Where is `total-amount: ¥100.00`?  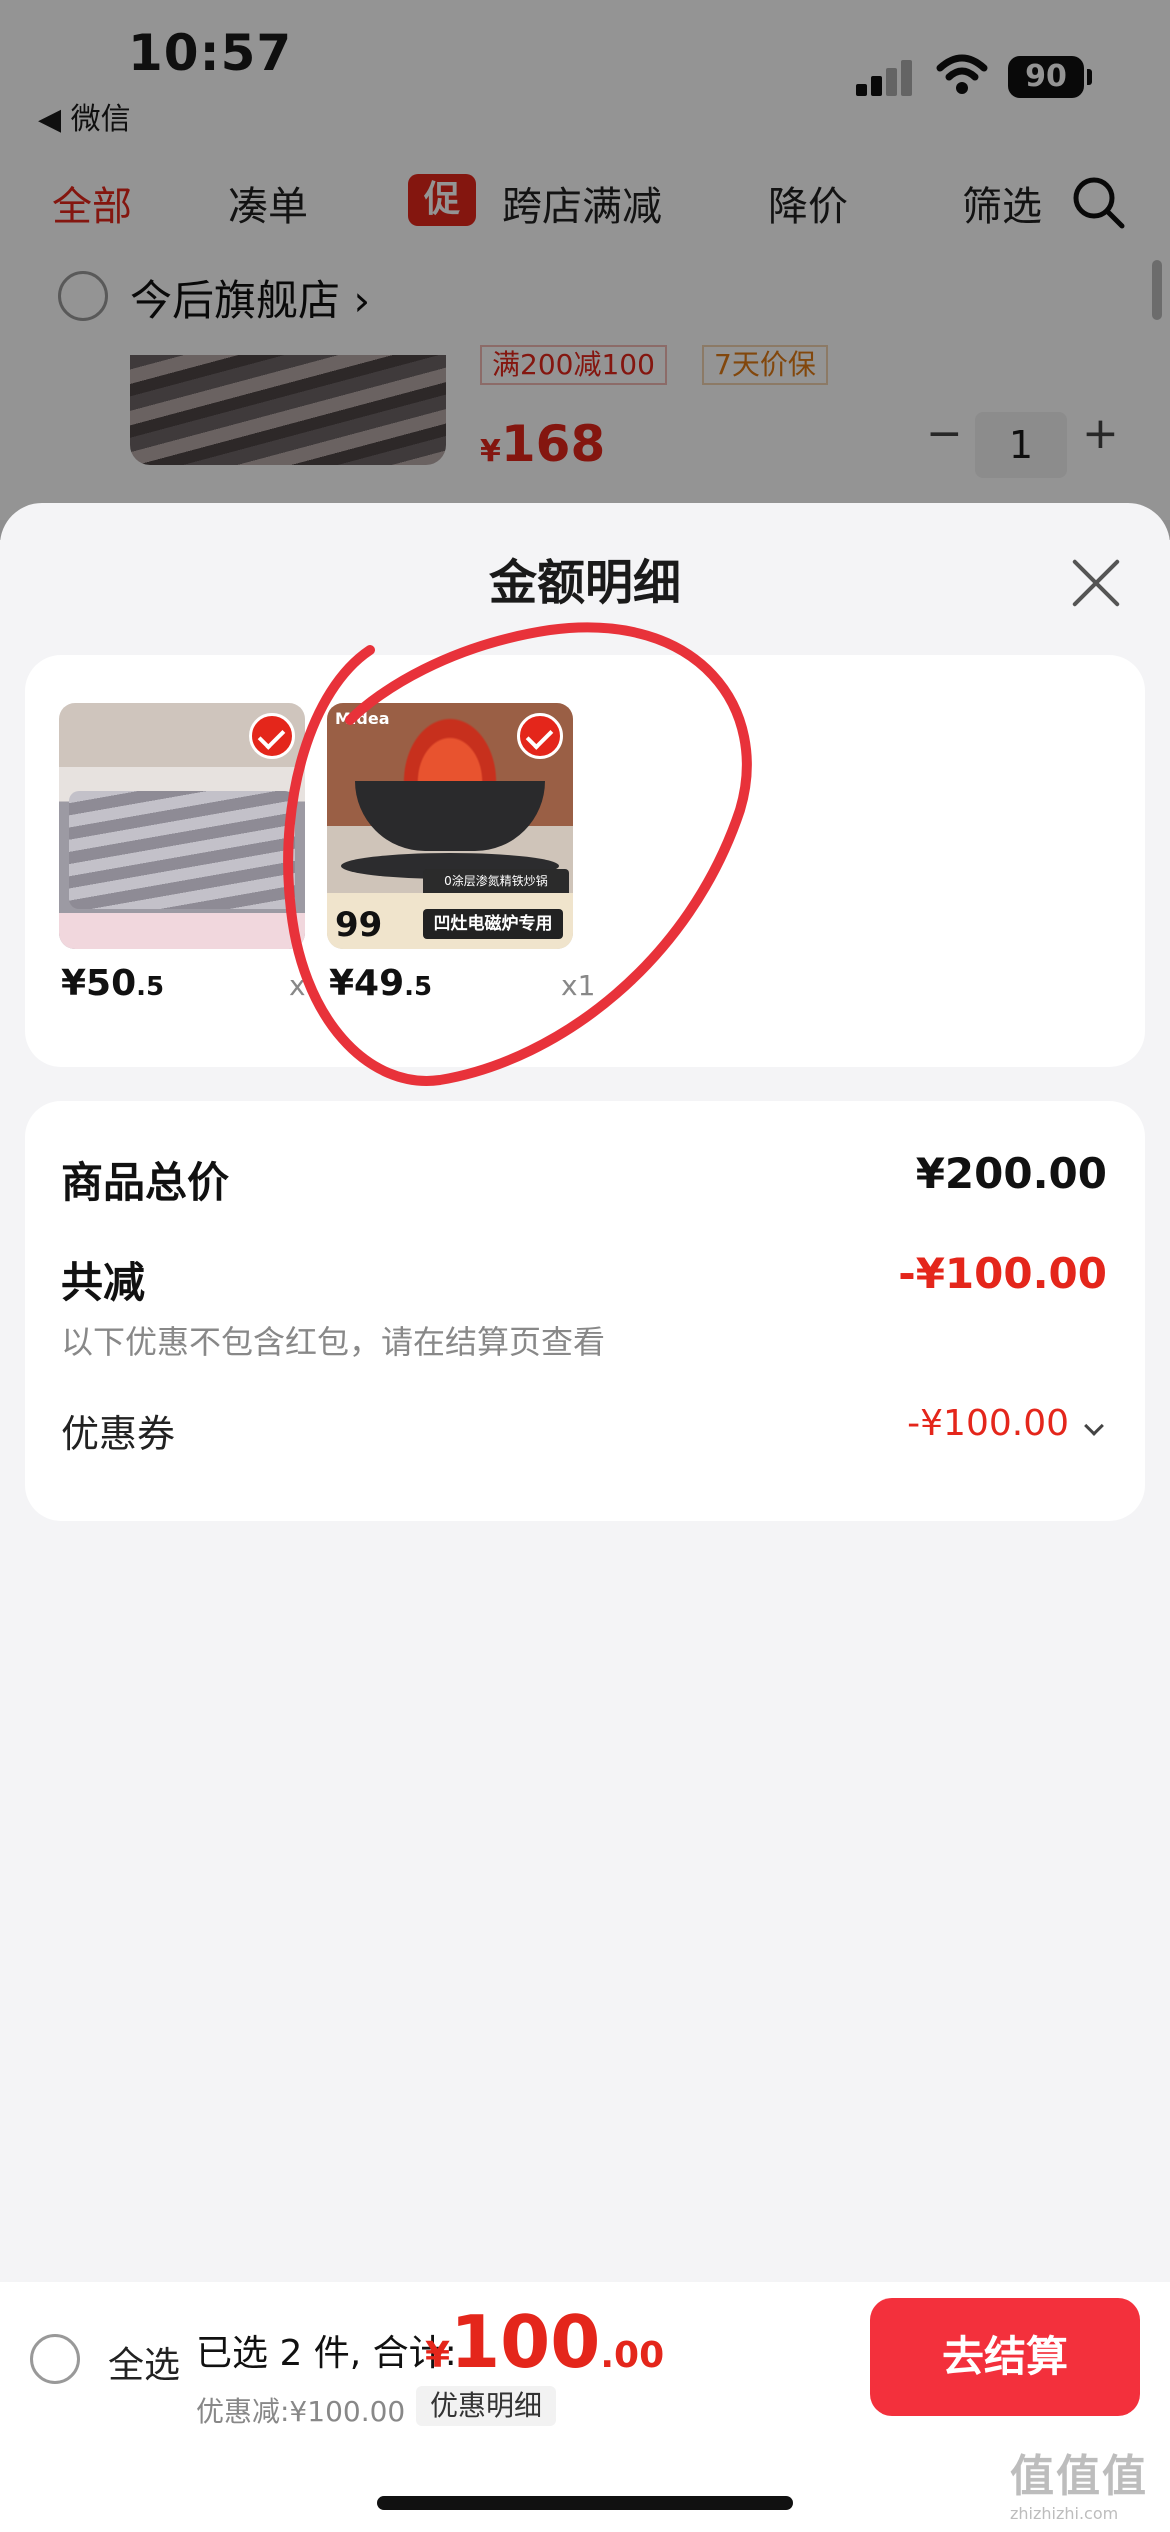 total-amount: ¥100.00 is located at coordinates (544, 2342).